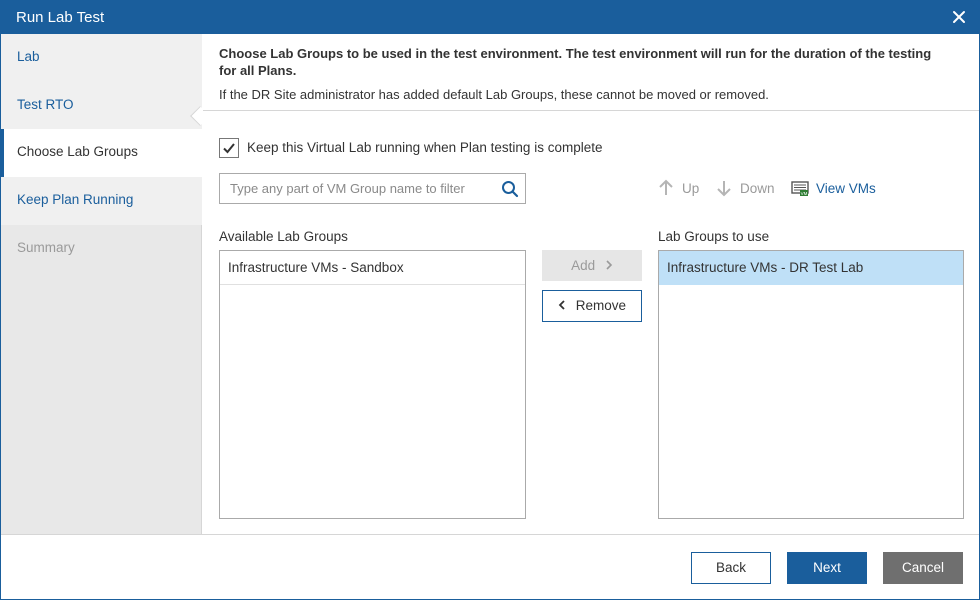 This screenshot has height=600, width=980. Describe the element at coordinates (101, 249) in the screenshot. I see `sidebar-item-summary: Summary` at that location.